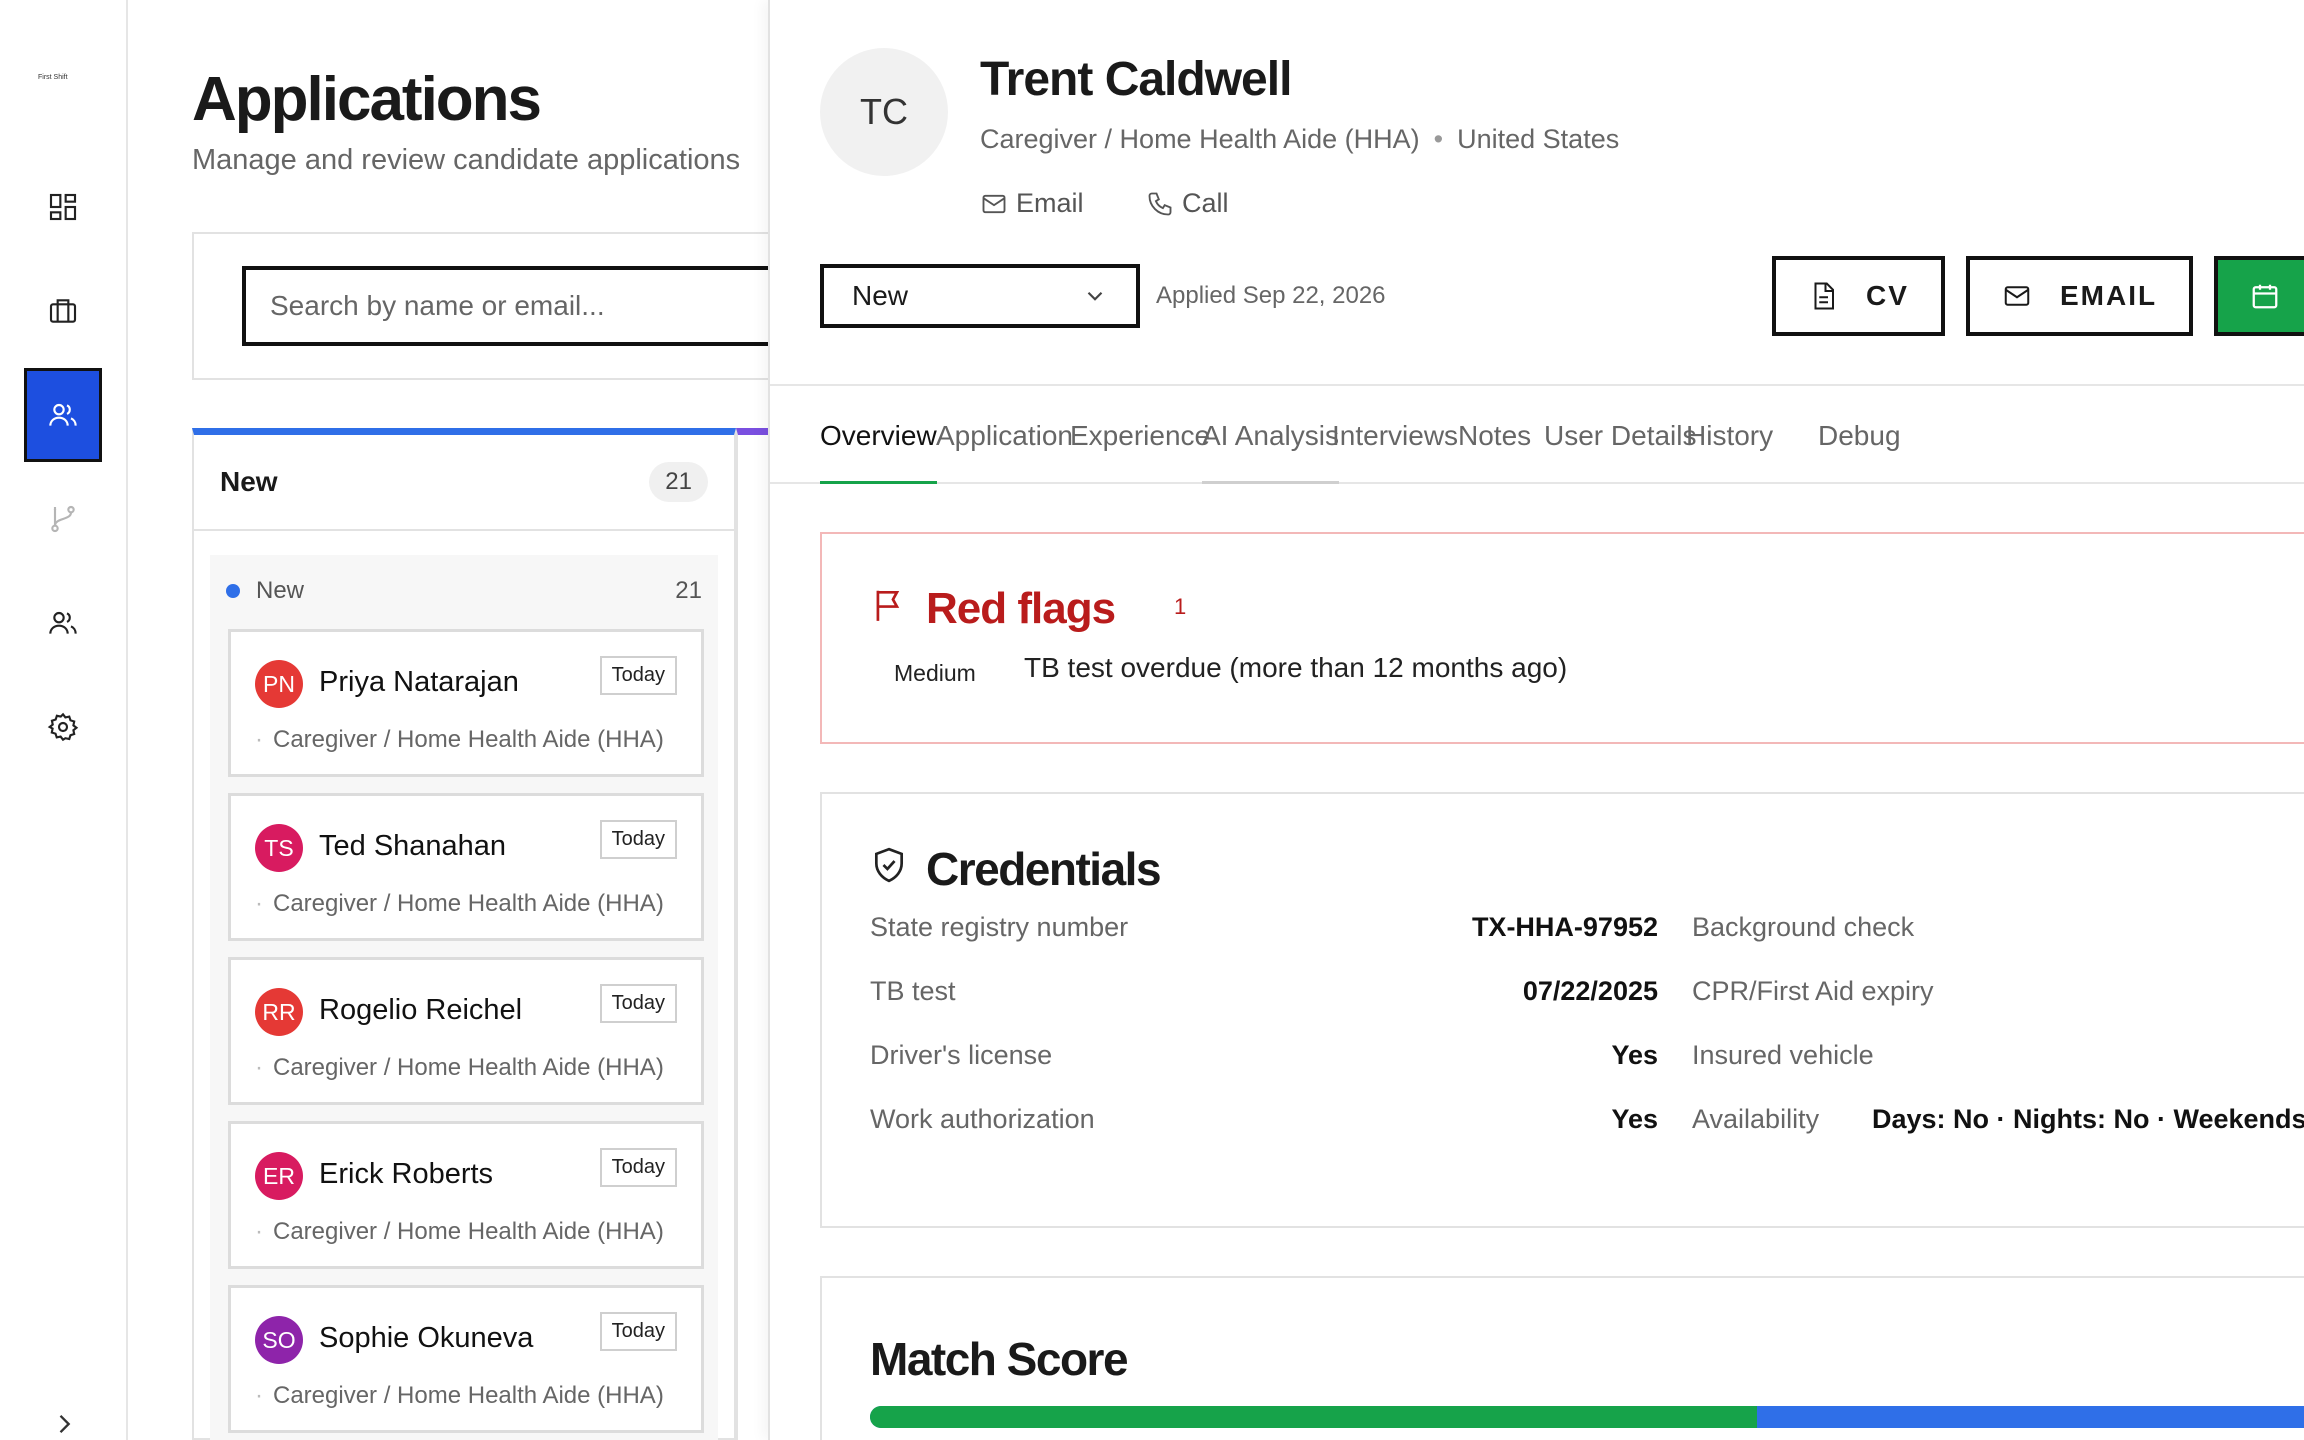 This screenshot has height=1440, width=2304. Describe the element at coordinates (249, 481) in the screenshot. I see `column-title: New` at that location.